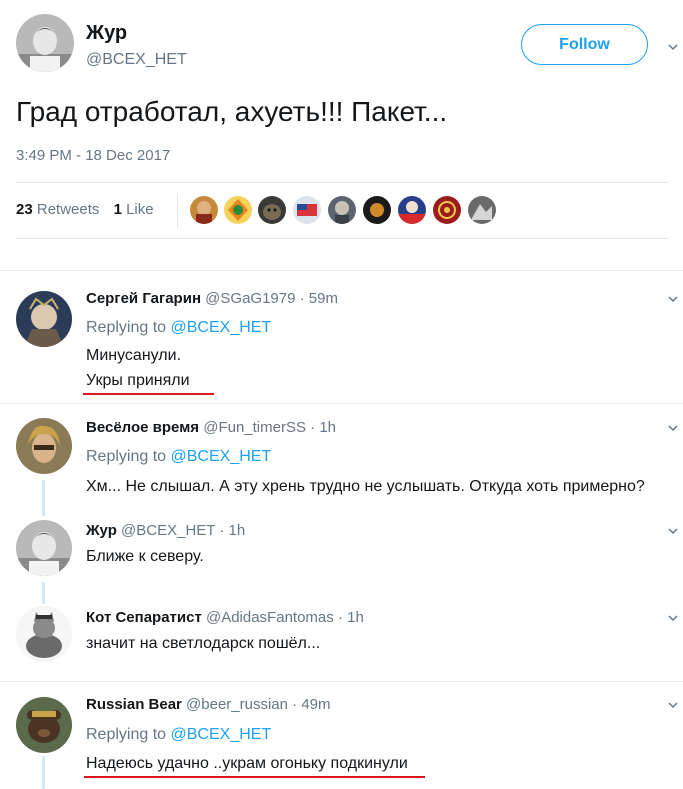  I want to click on reply-author-handle: @SGaG1979, so click(250, 298).